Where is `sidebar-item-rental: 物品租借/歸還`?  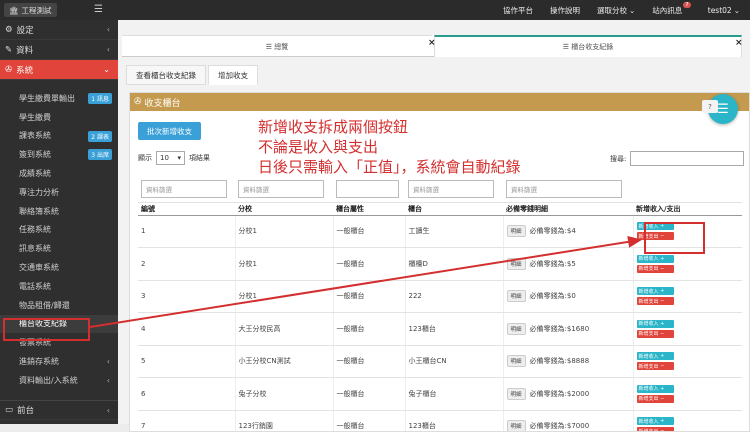
sidebar-item-rental: 物品租借/歸還 is located at coordinates (59, 305).